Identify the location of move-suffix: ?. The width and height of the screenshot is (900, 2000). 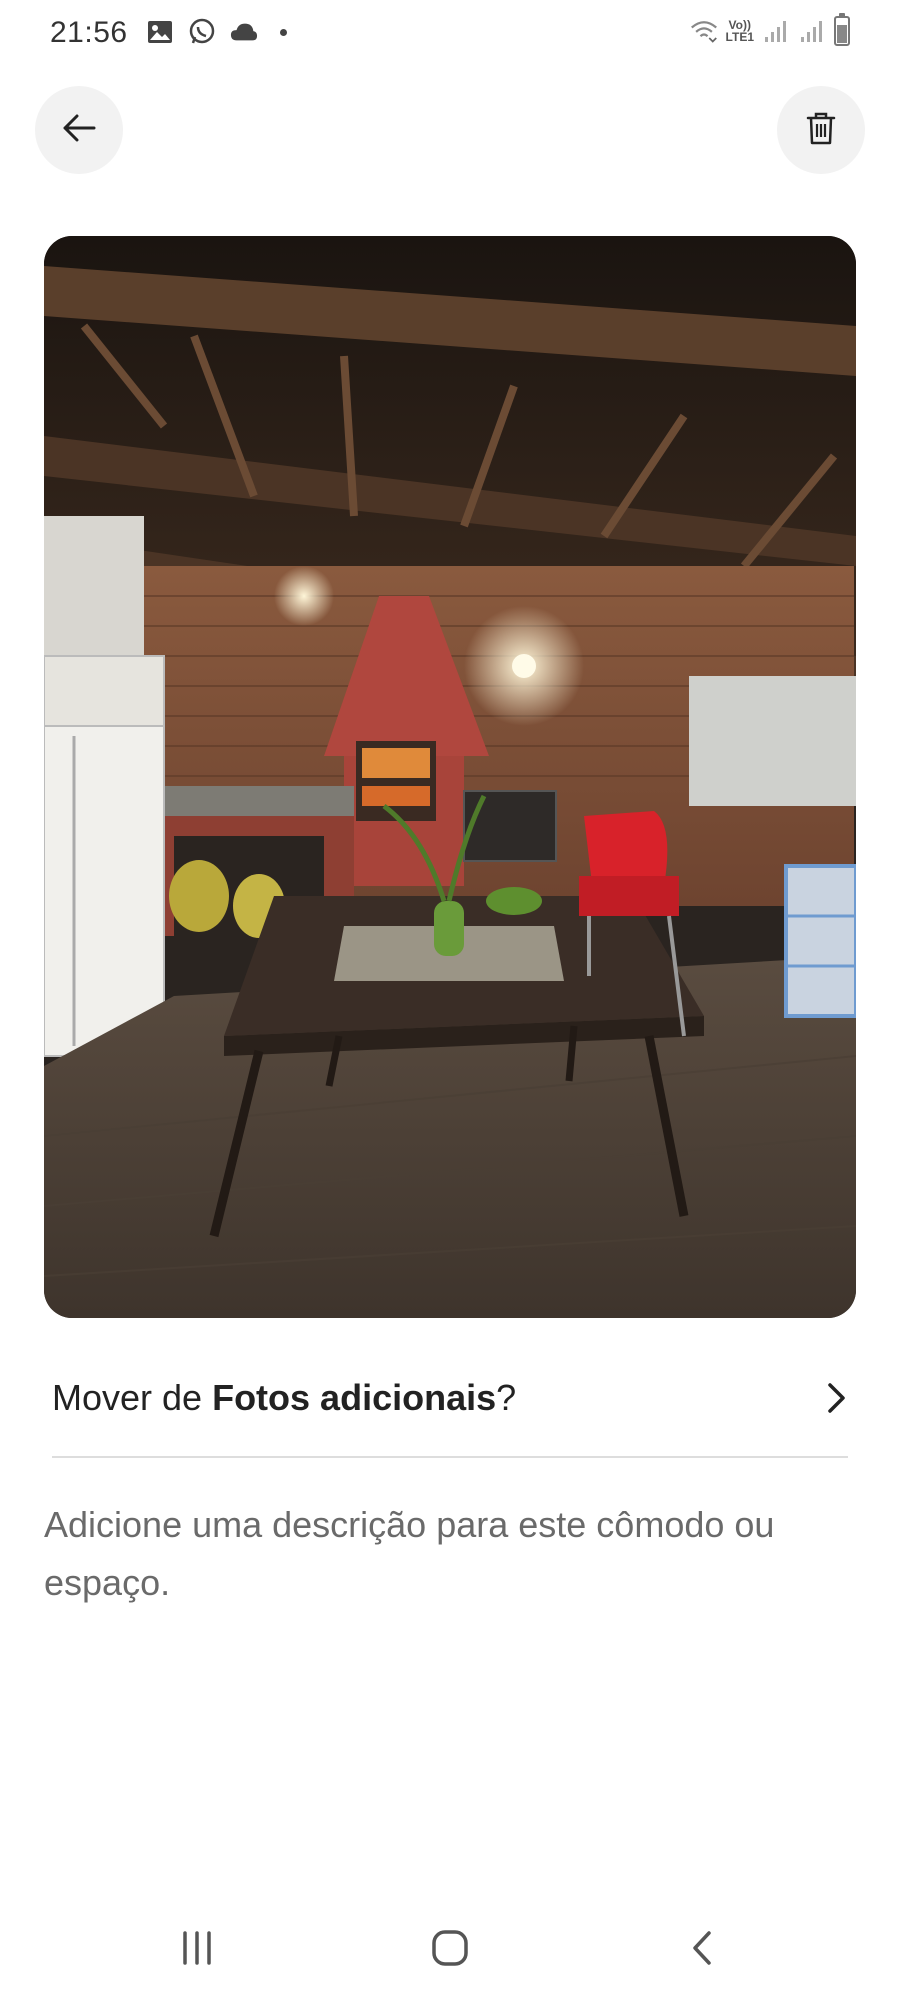
(506, 1397).